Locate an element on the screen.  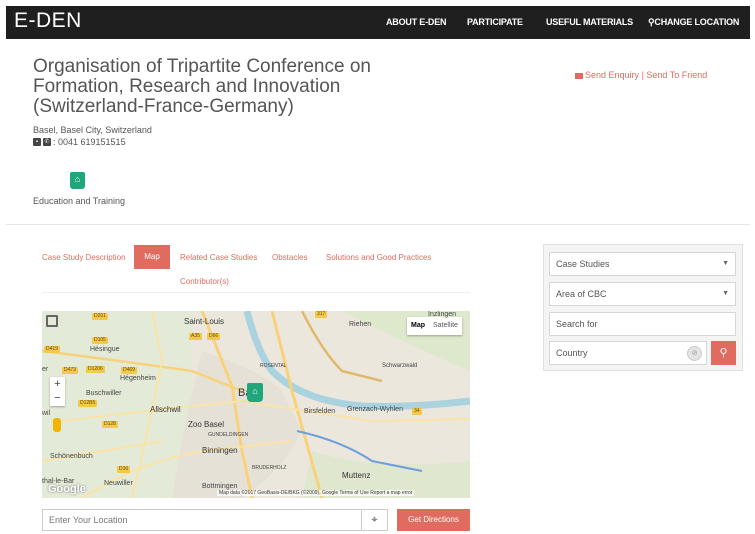
phone-number: : 0041 619151515 is located at coordinates (89, 142).